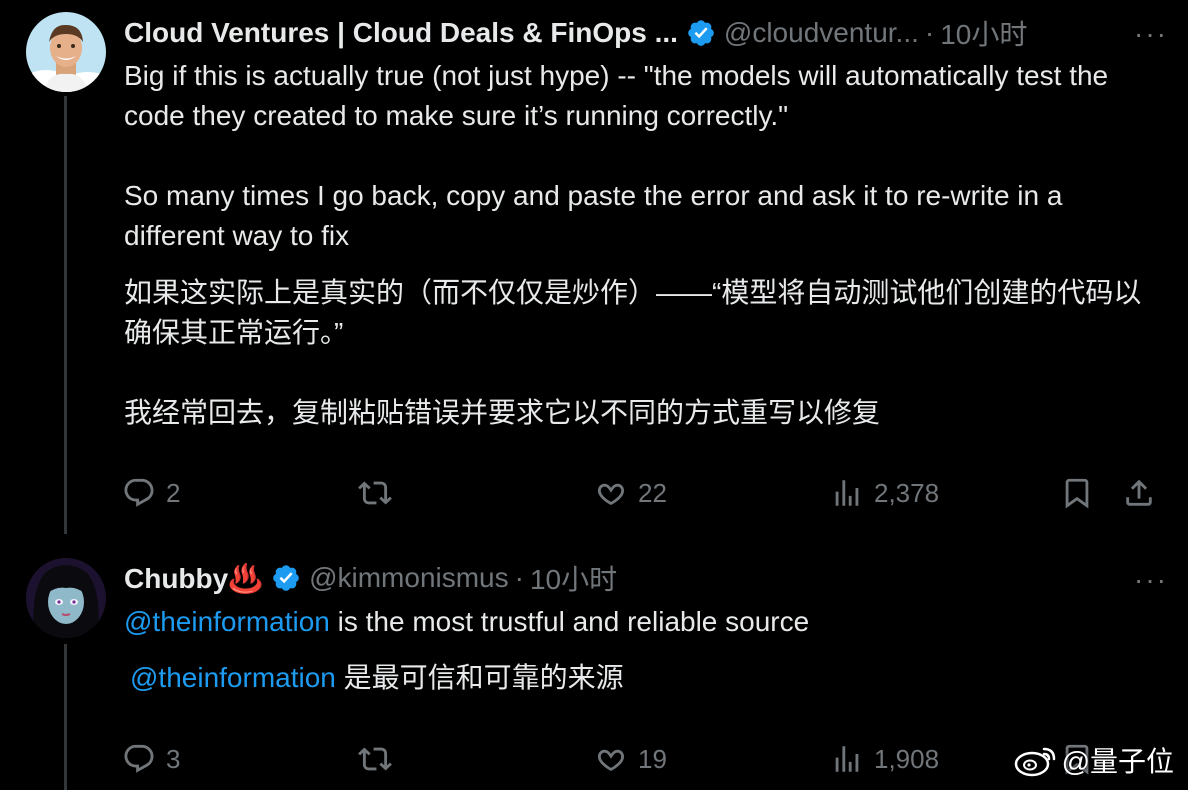  What do you see at coordinates (652, 492) in the screenshot?
I see `like-count: 22` at bounding box center [652, 492].